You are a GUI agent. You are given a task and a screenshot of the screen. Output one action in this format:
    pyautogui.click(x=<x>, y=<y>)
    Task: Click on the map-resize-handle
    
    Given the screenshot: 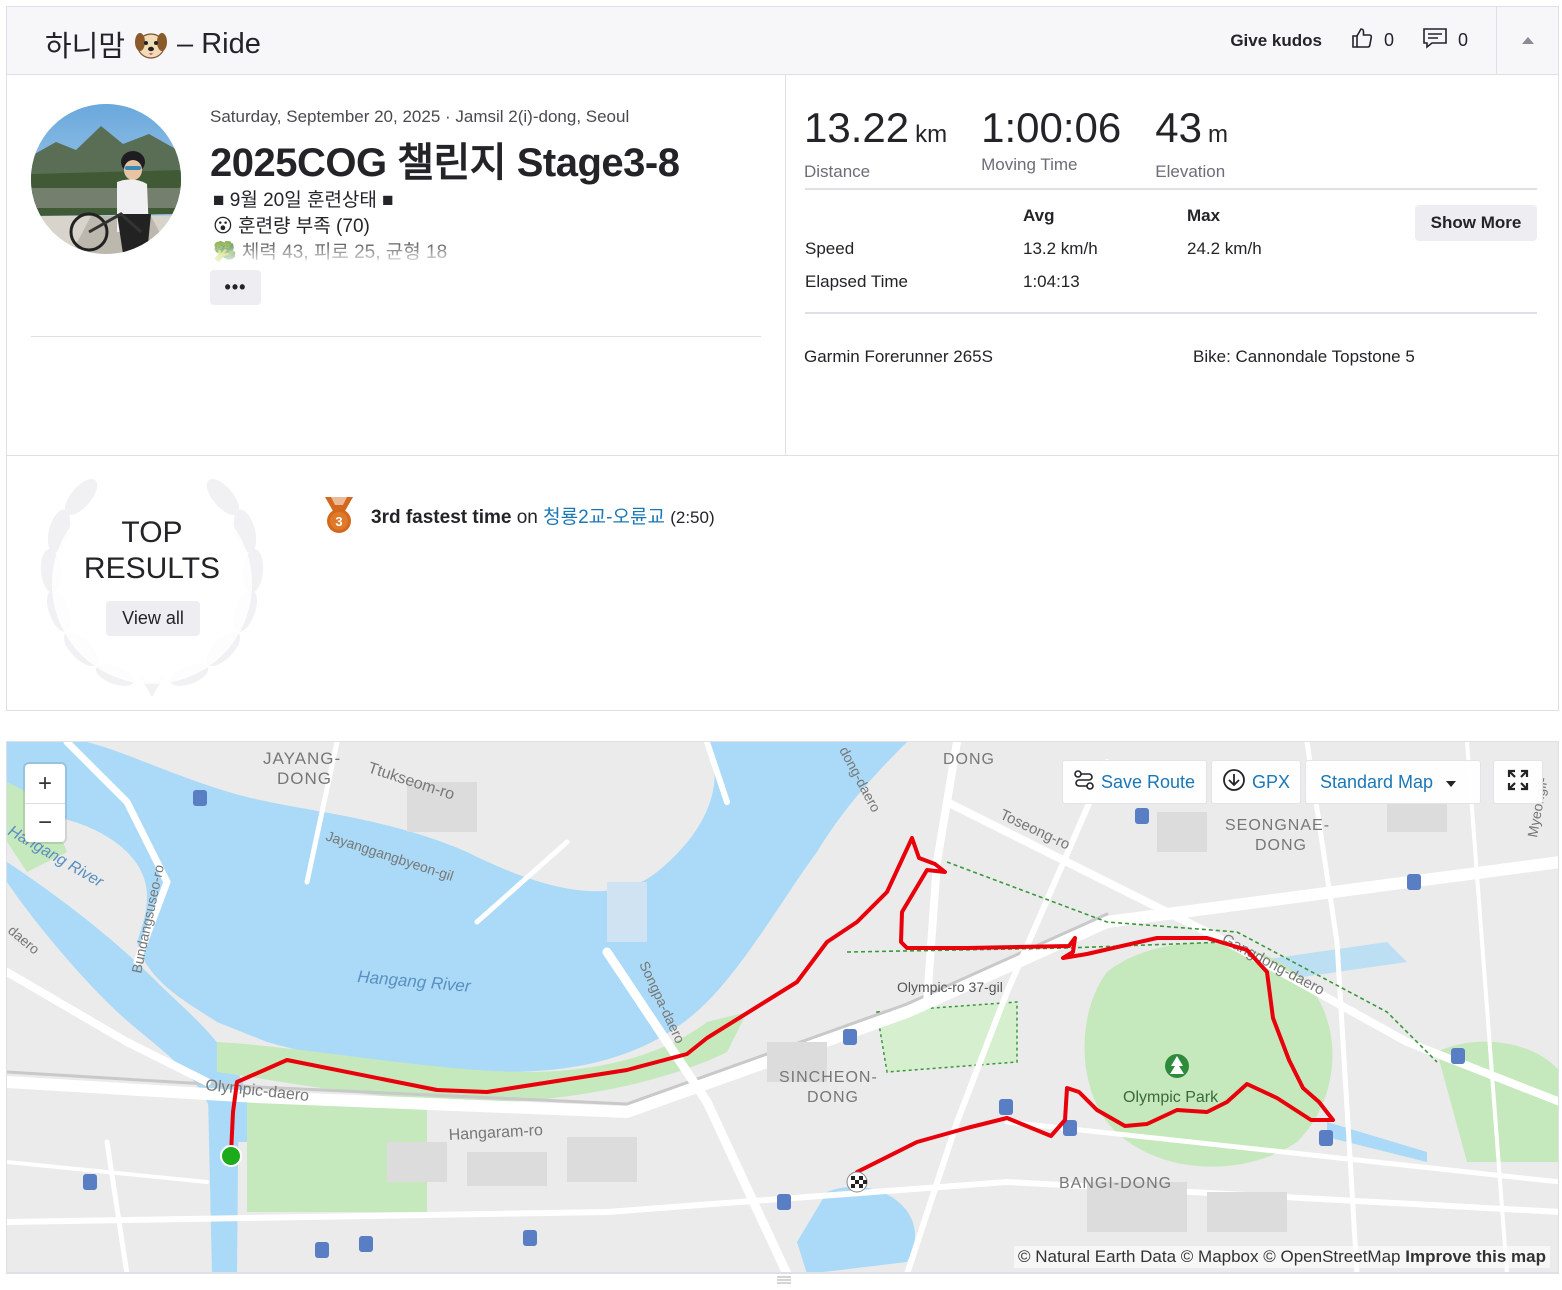 What is the action you would take?
    pyautogui.click(x=782, y=1279)
    